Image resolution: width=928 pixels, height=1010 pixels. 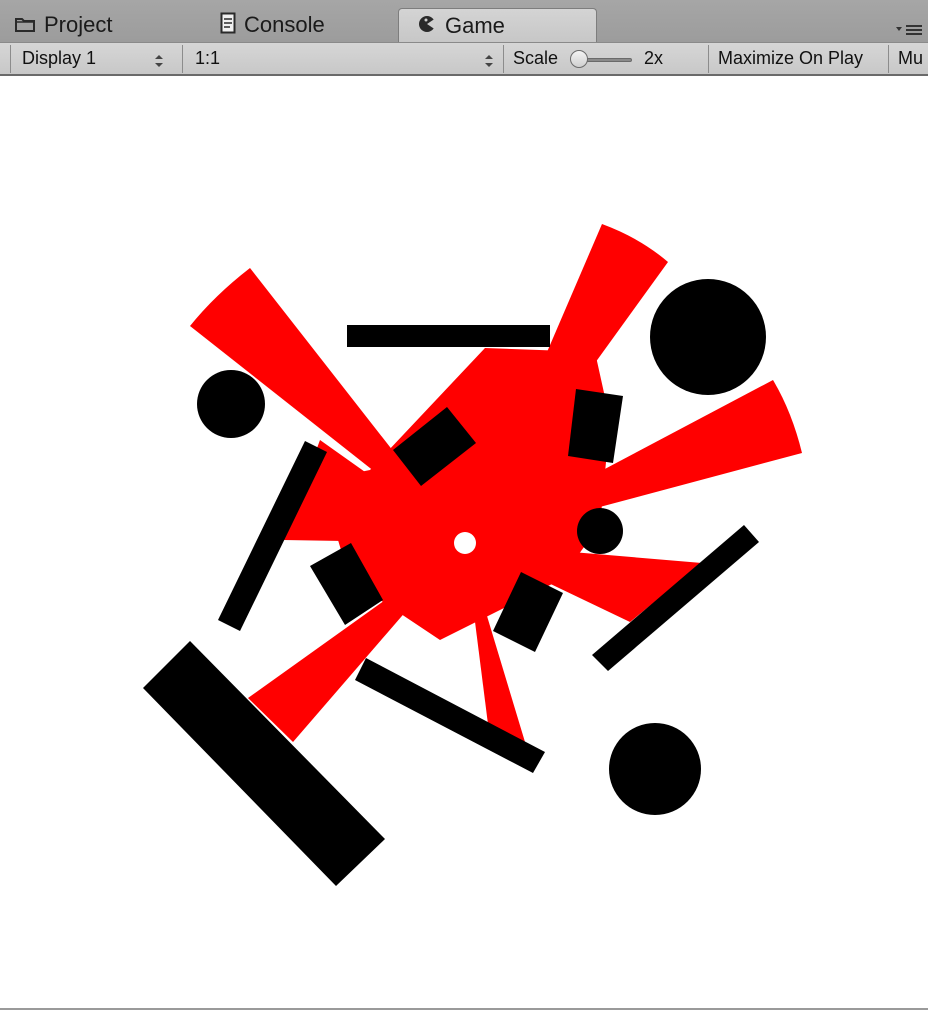 I want to click on aspect-ratio-dropdown: 1:1, so click(x=342, y=58).